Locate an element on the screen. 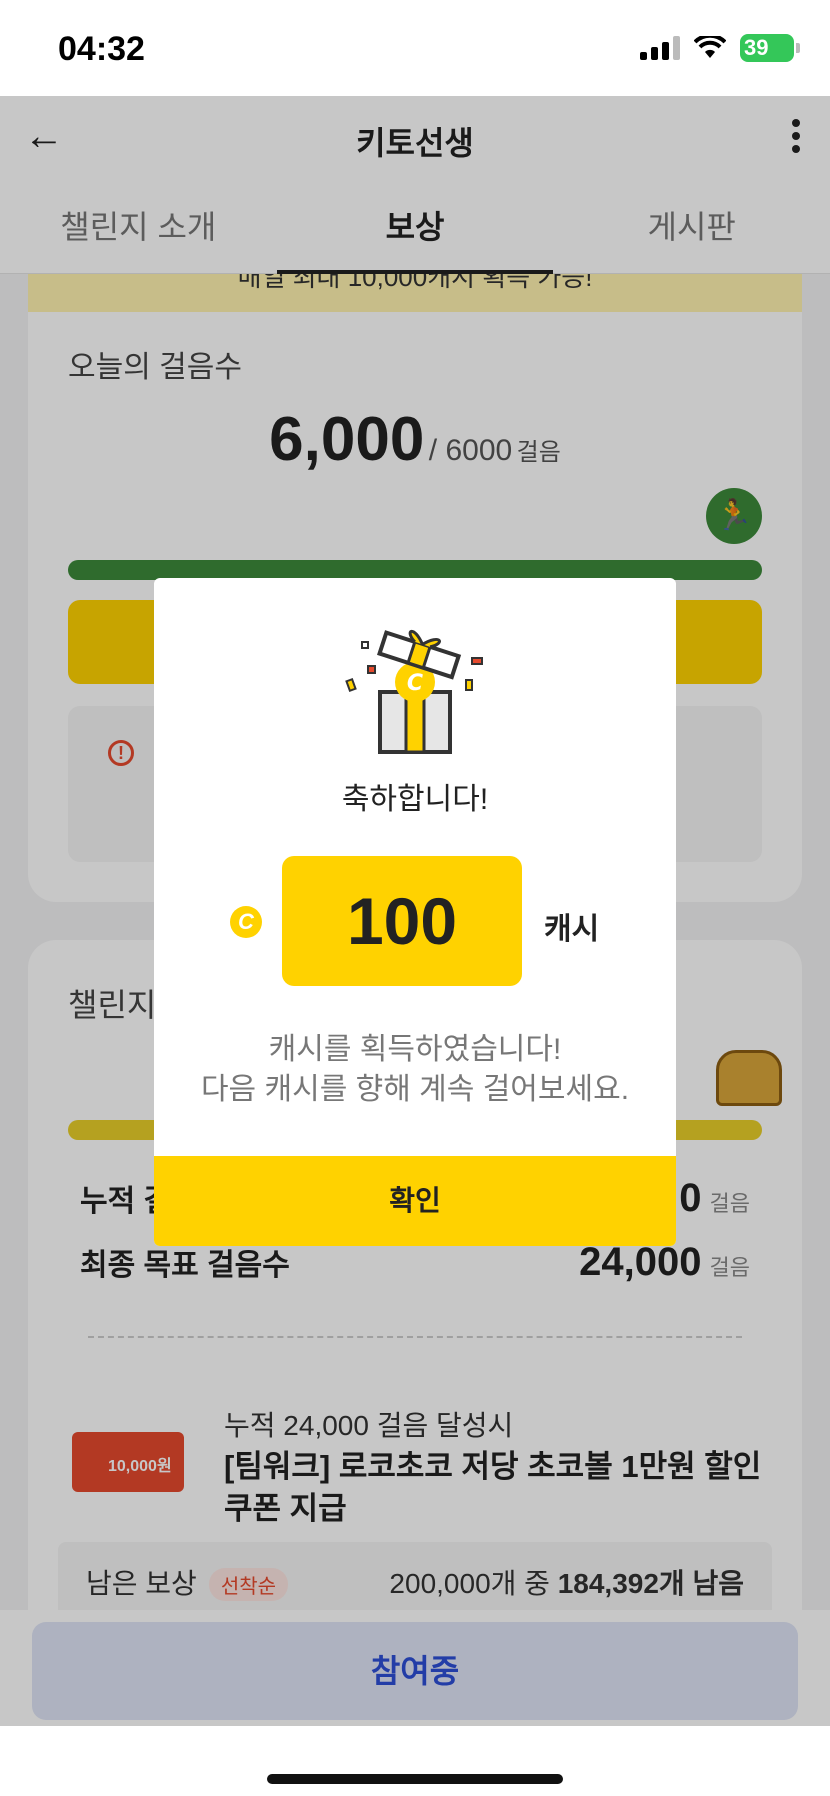  home-indicator is located at coordinates (415, 1779).